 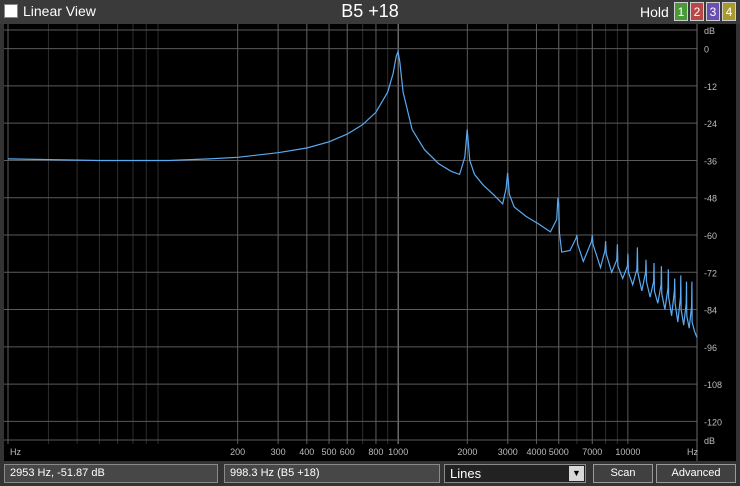 What do you see at coordinates (696, 473) in the screenshot?
I see `advanced-button: Advanced` at bounding box center [696, 473].